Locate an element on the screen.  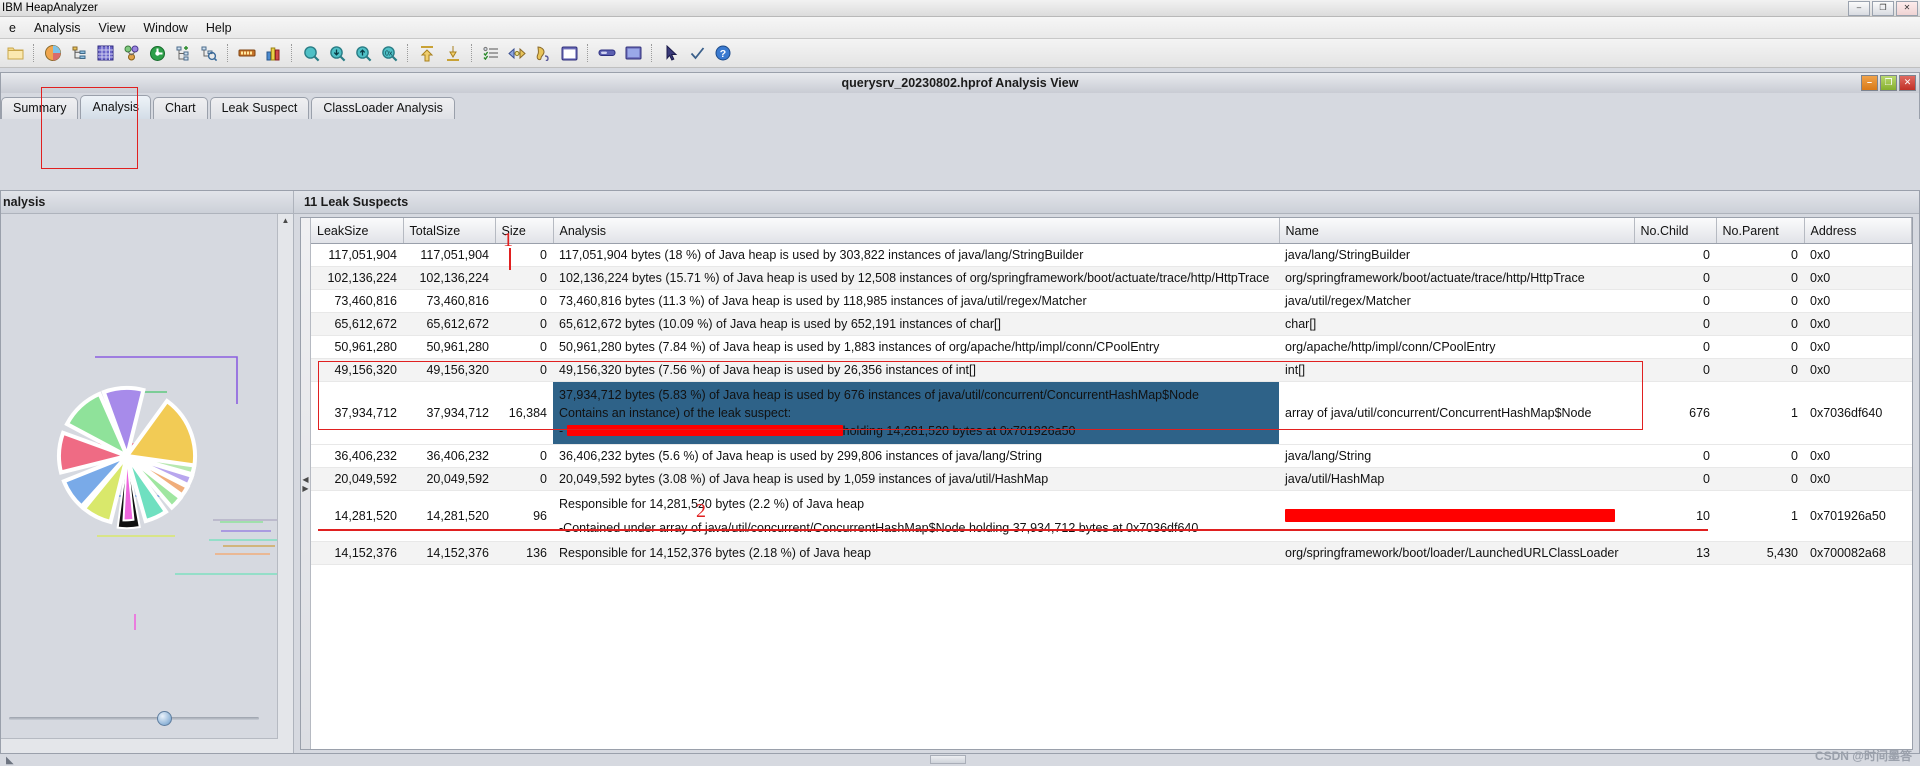
menu-file: e is located at coordinates (12, 28).